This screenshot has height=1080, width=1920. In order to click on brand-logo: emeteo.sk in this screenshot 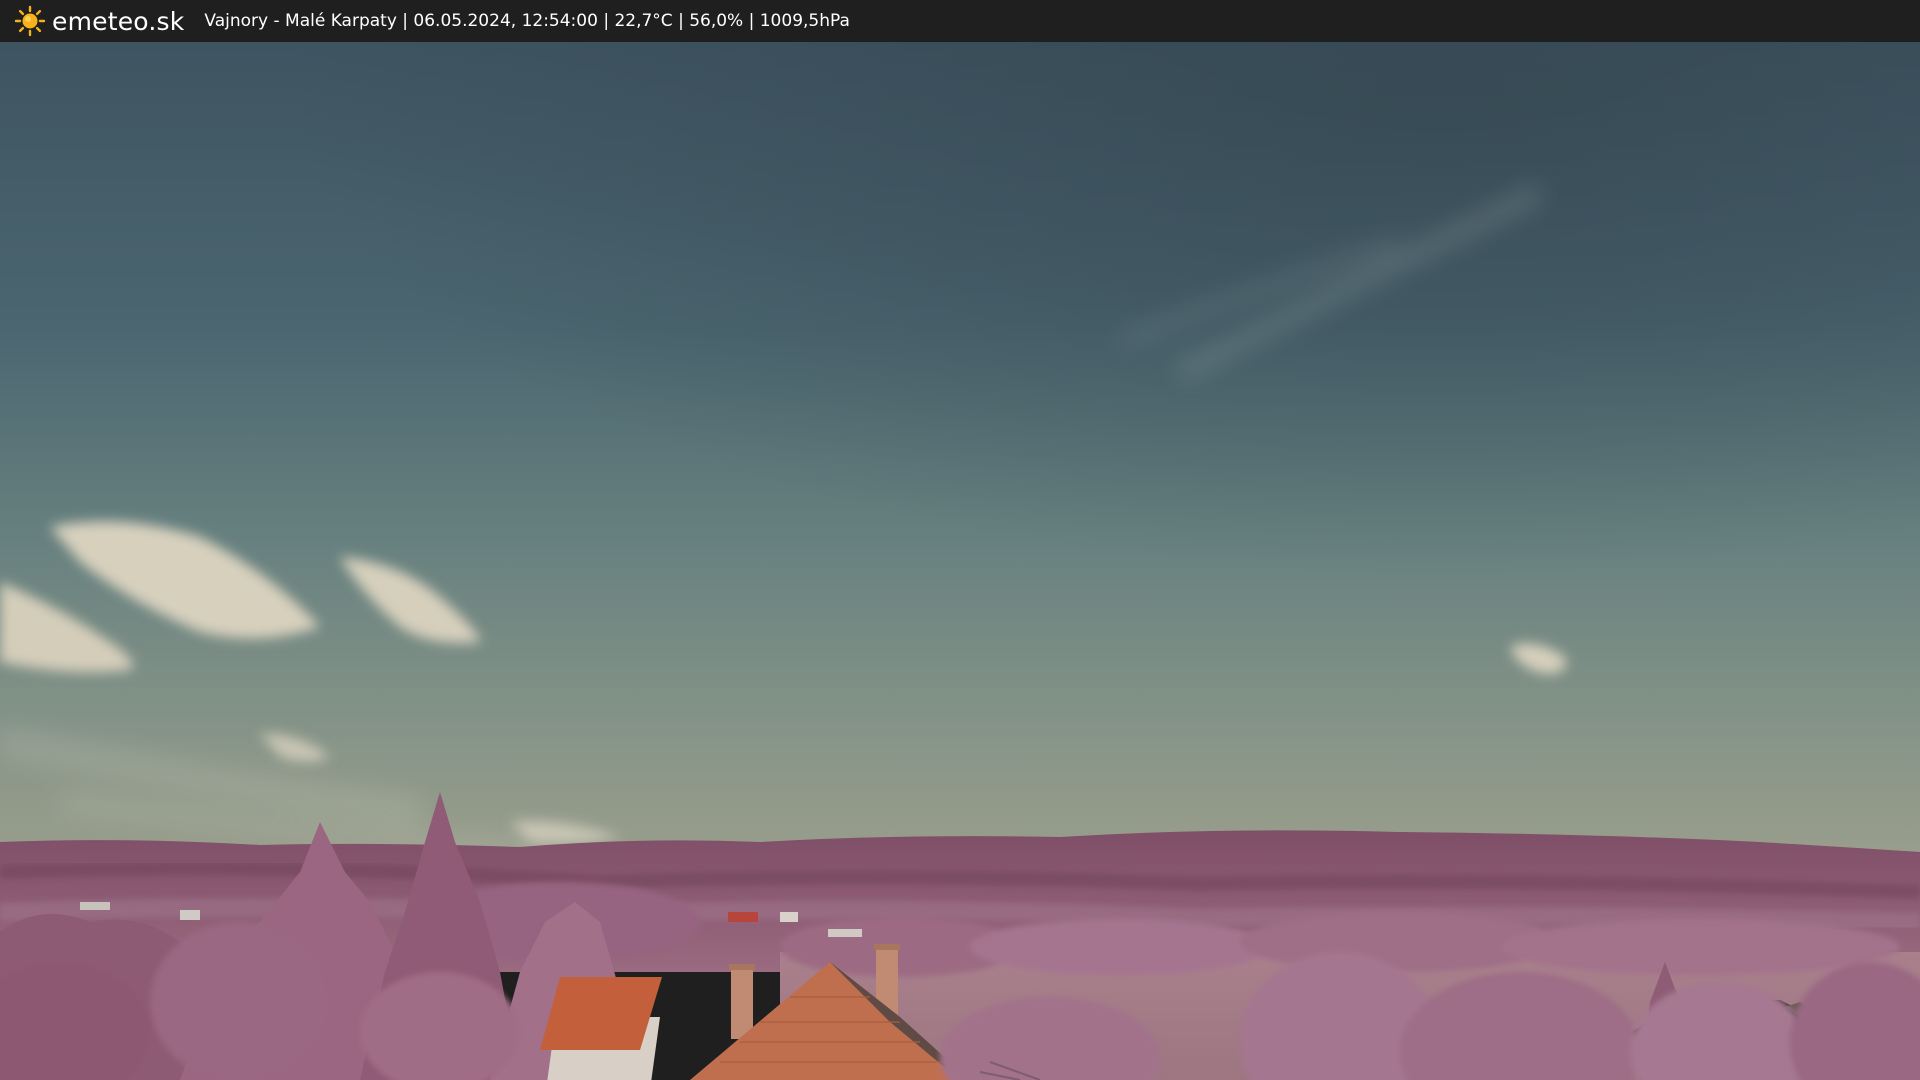, I will do `click(99, 21)`.